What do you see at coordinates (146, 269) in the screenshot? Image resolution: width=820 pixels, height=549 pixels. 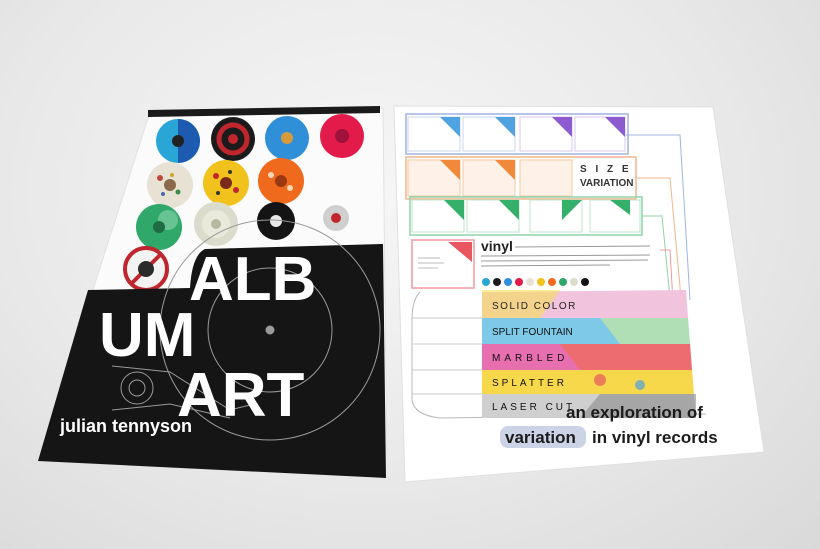 I see `no-record-icon` at bounding box center [146, 269].